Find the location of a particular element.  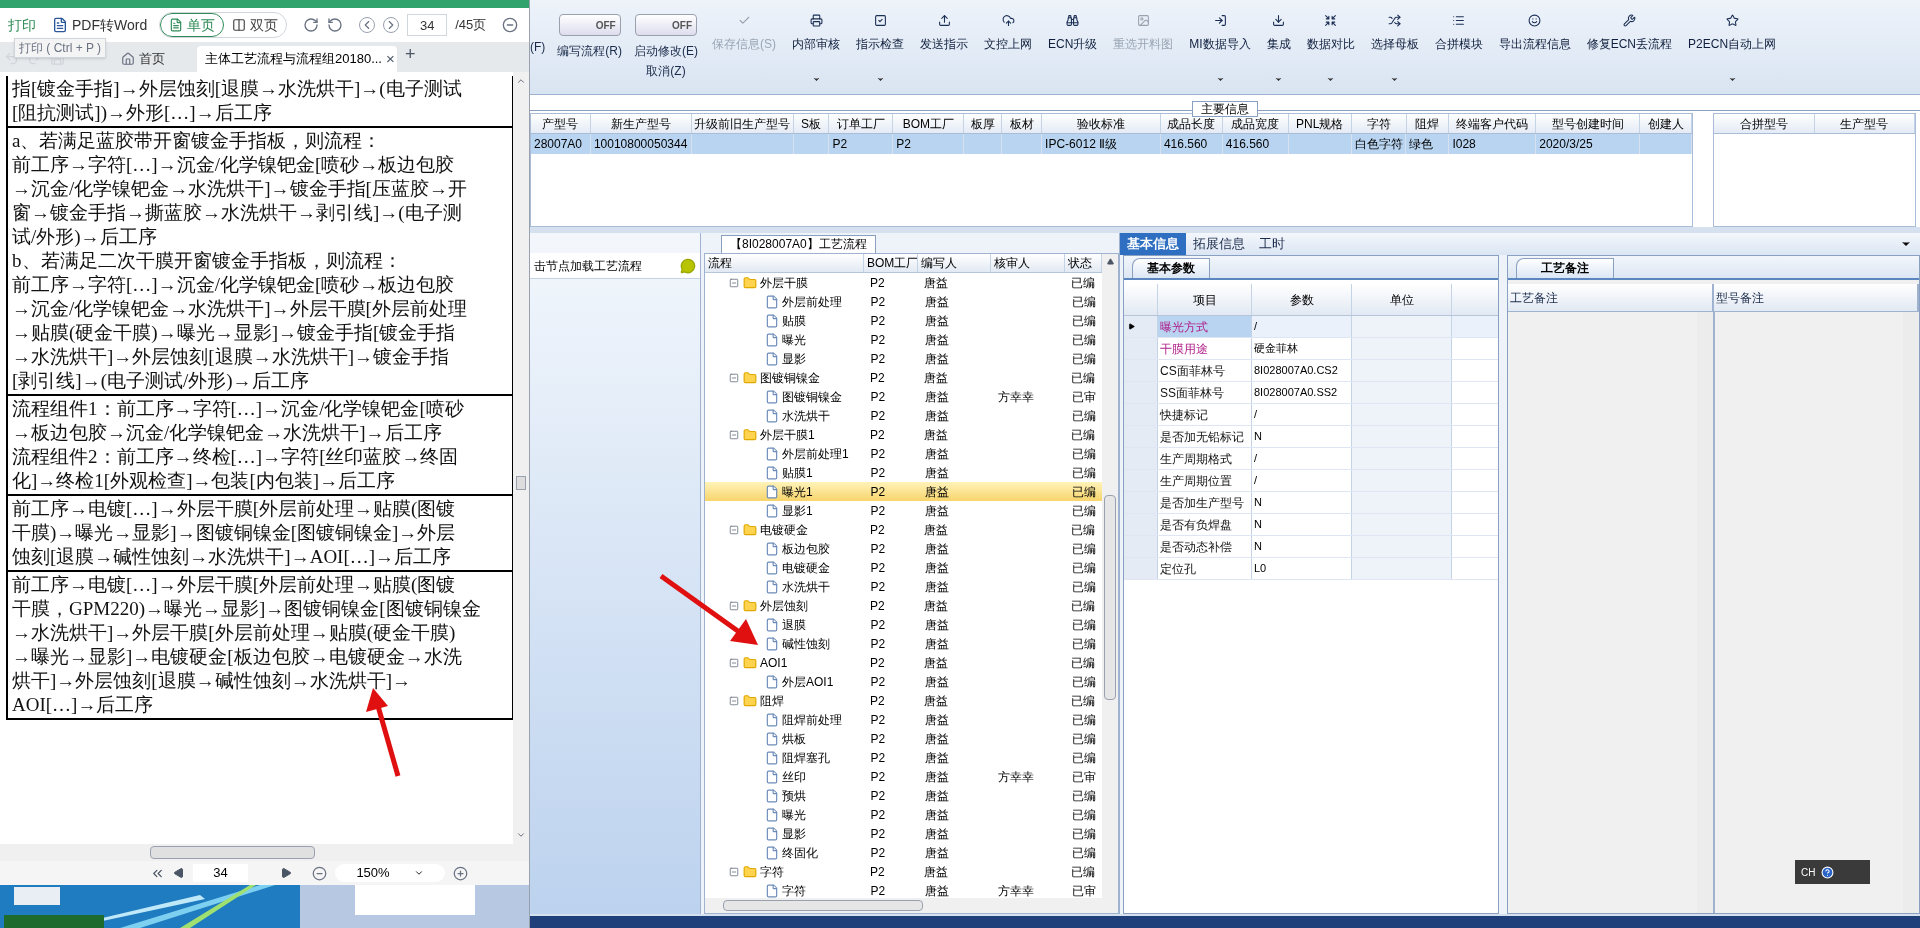

tree-row: 曝光1 P2 唐益 已编 is located at coordinates (903, 491).